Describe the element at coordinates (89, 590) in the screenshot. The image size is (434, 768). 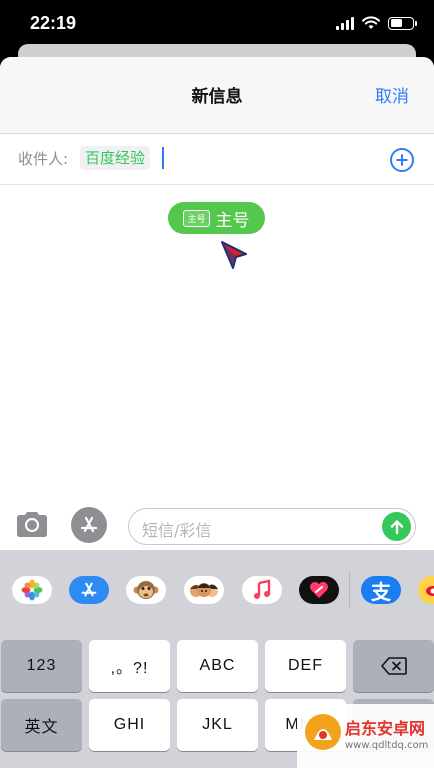
I see `app-store-app-icon` at that location.